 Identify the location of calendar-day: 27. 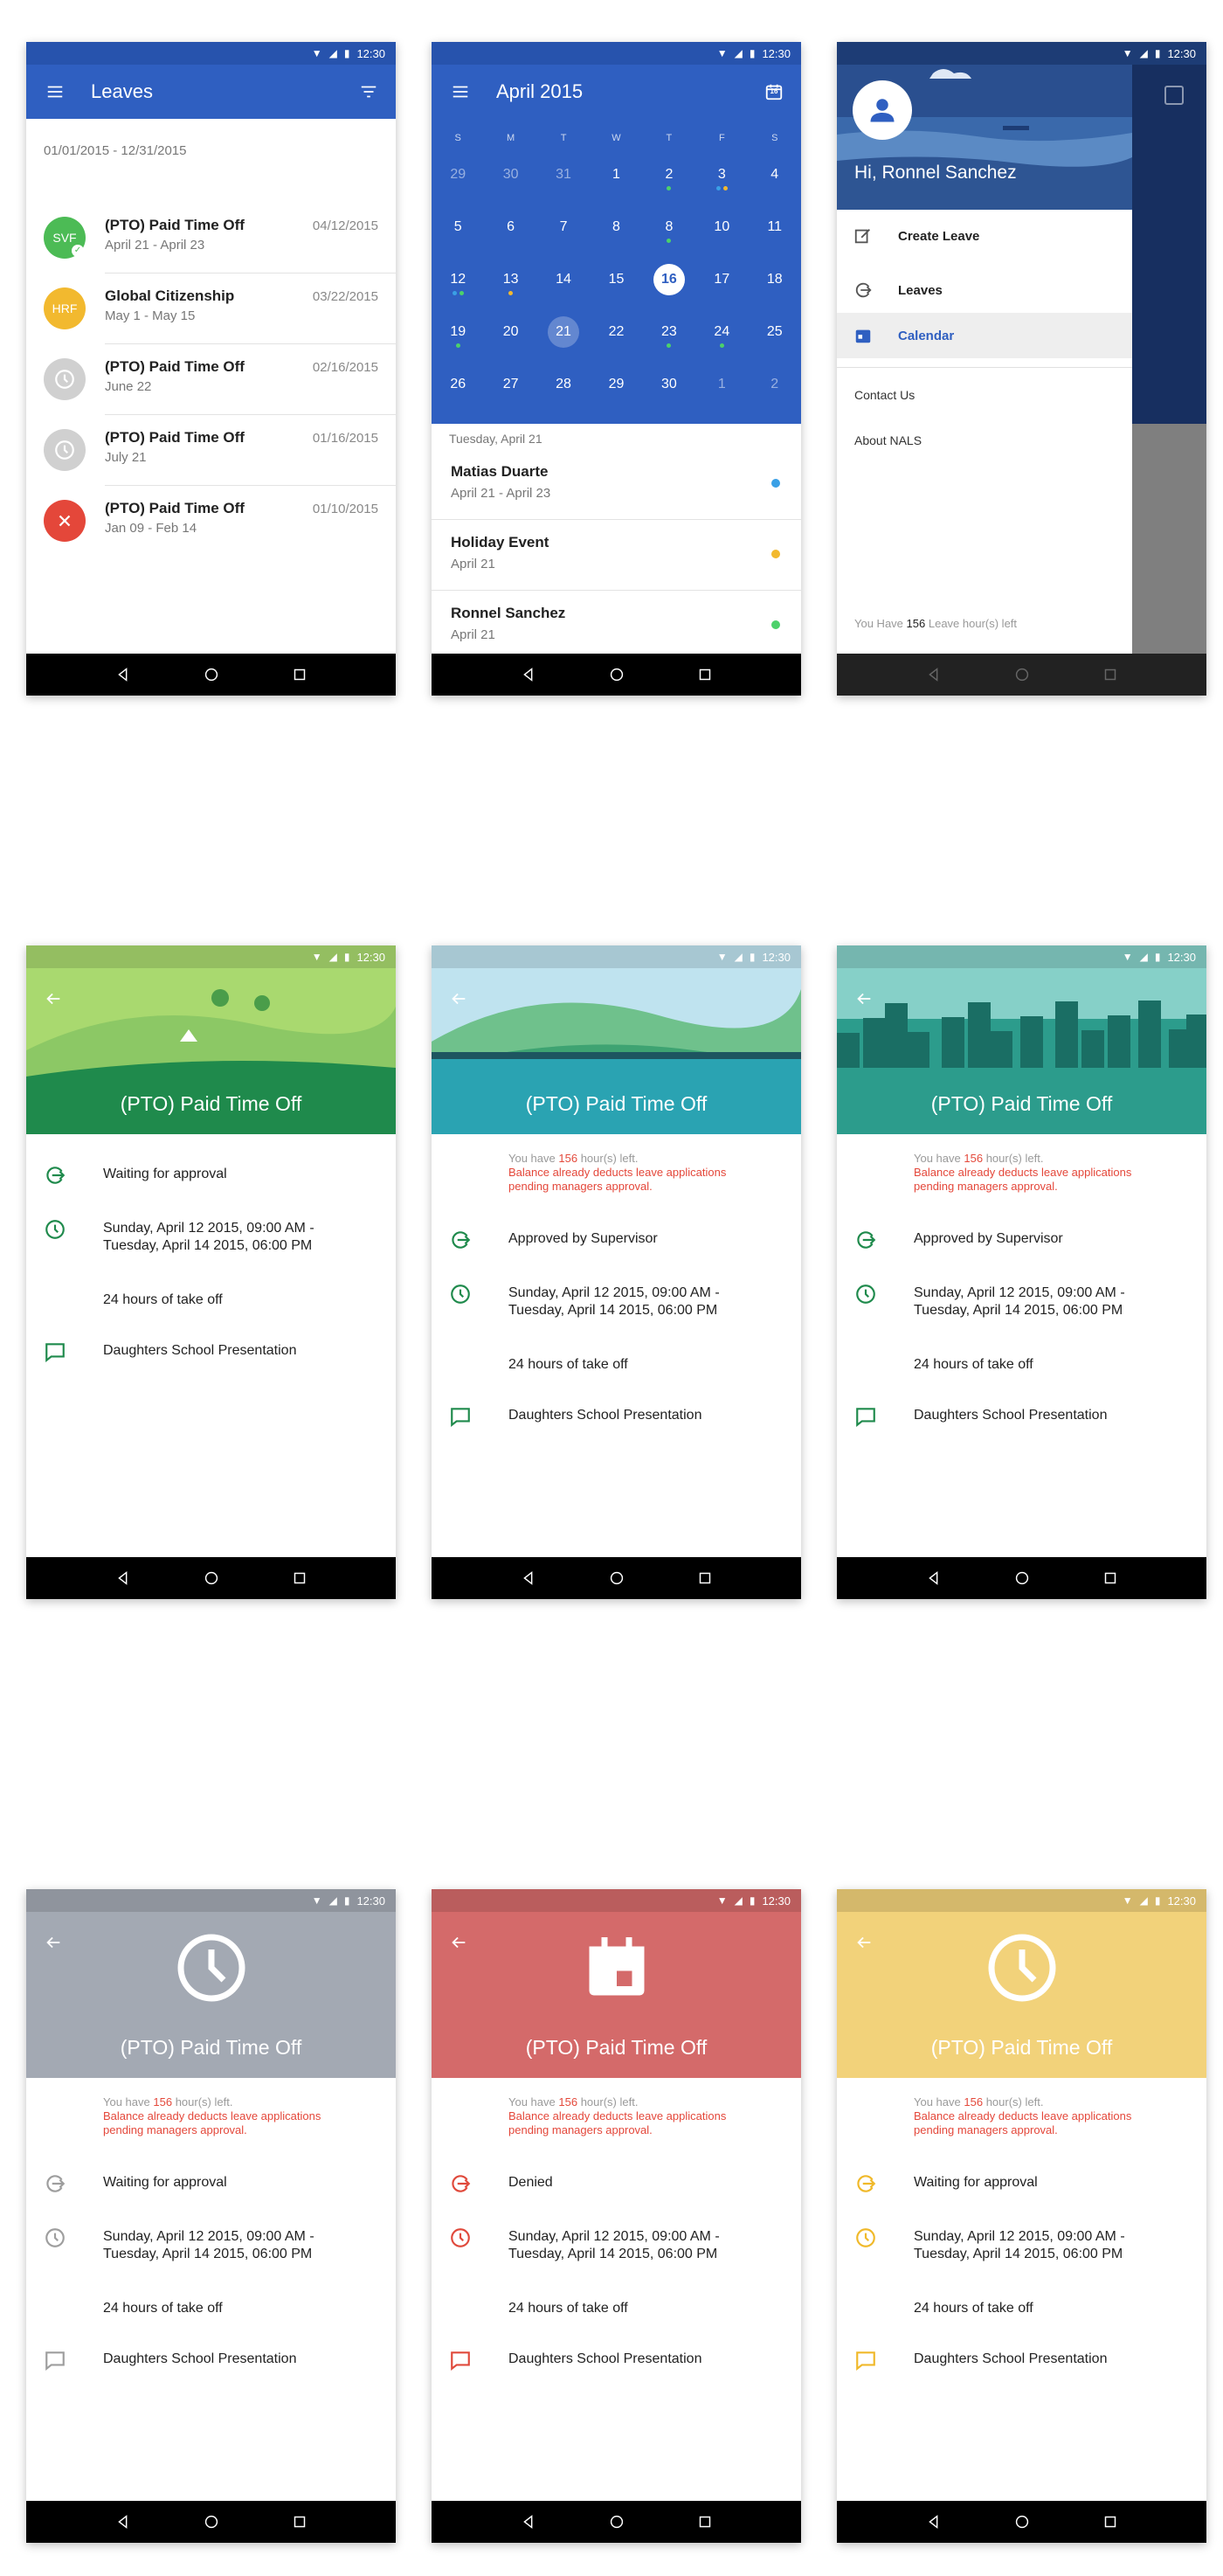
(510, 384).